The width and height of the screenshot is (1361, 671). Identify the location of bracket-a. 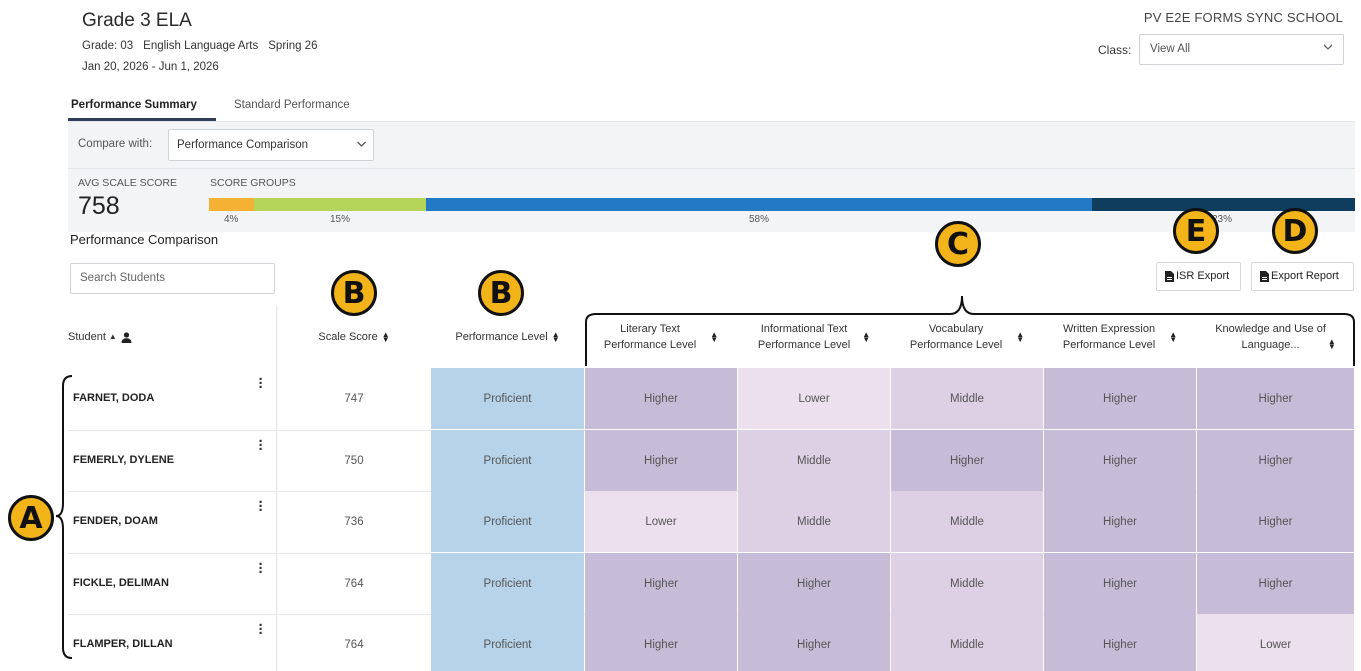
(64, 517).